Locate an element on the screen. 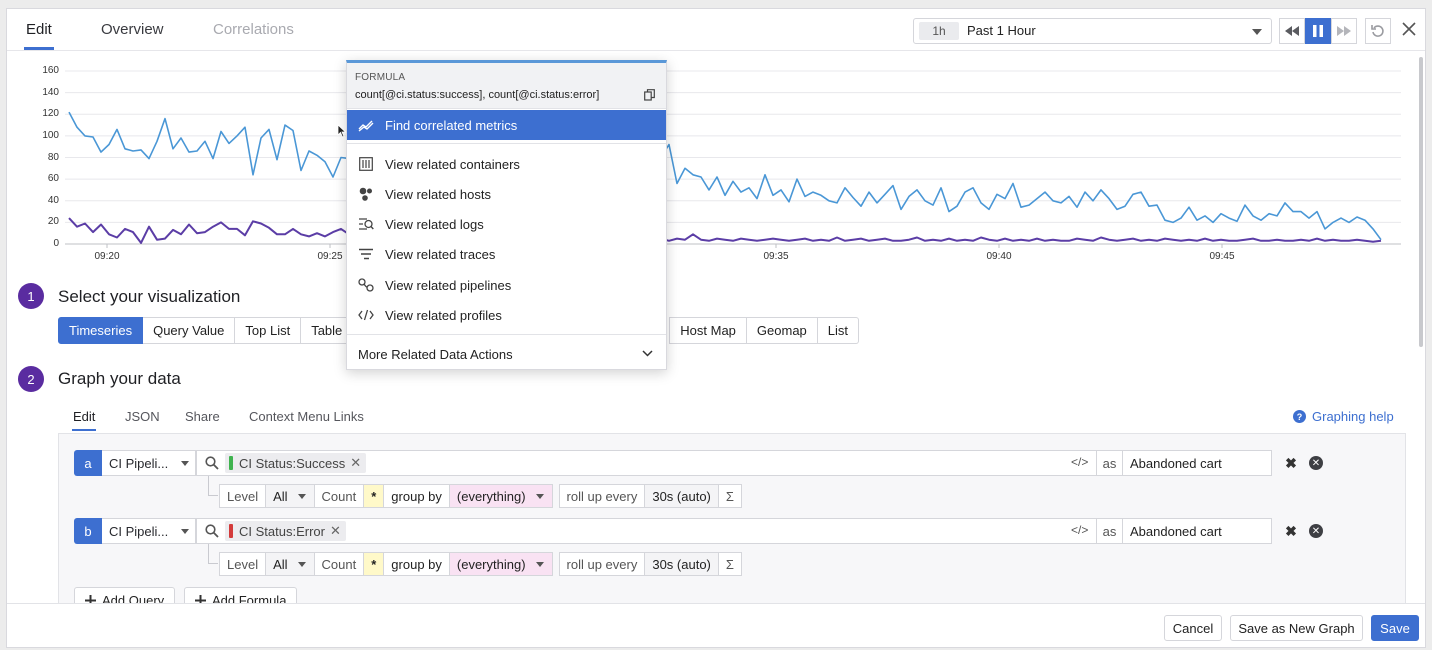 This screenshot has width=1432, height=650. rewind-button is located at coordinates (1292, 31).